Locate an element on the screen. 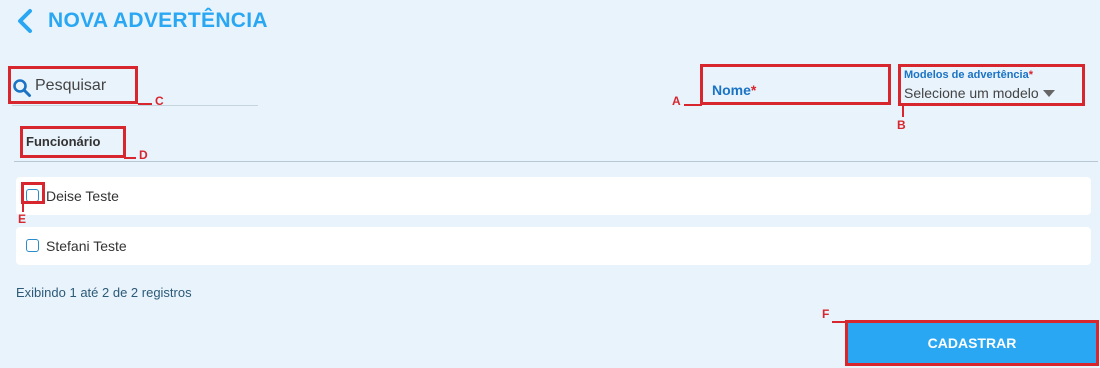 This screenshot has width=1100, height=368. employee-name: Stefani Teste is located at coordinates (86, 246).